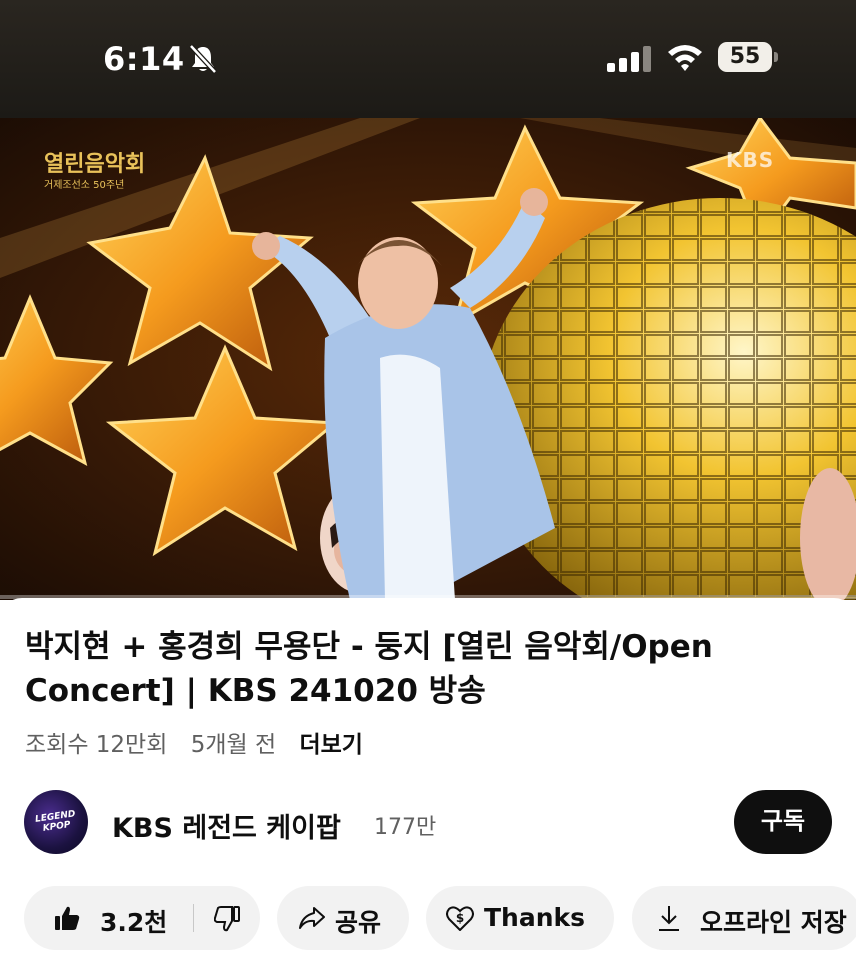 Image resolution: width=856 pixels, height=961 pixels. I want to click on channel-name: KBS 레전드 케이팝, so click(226, 825).